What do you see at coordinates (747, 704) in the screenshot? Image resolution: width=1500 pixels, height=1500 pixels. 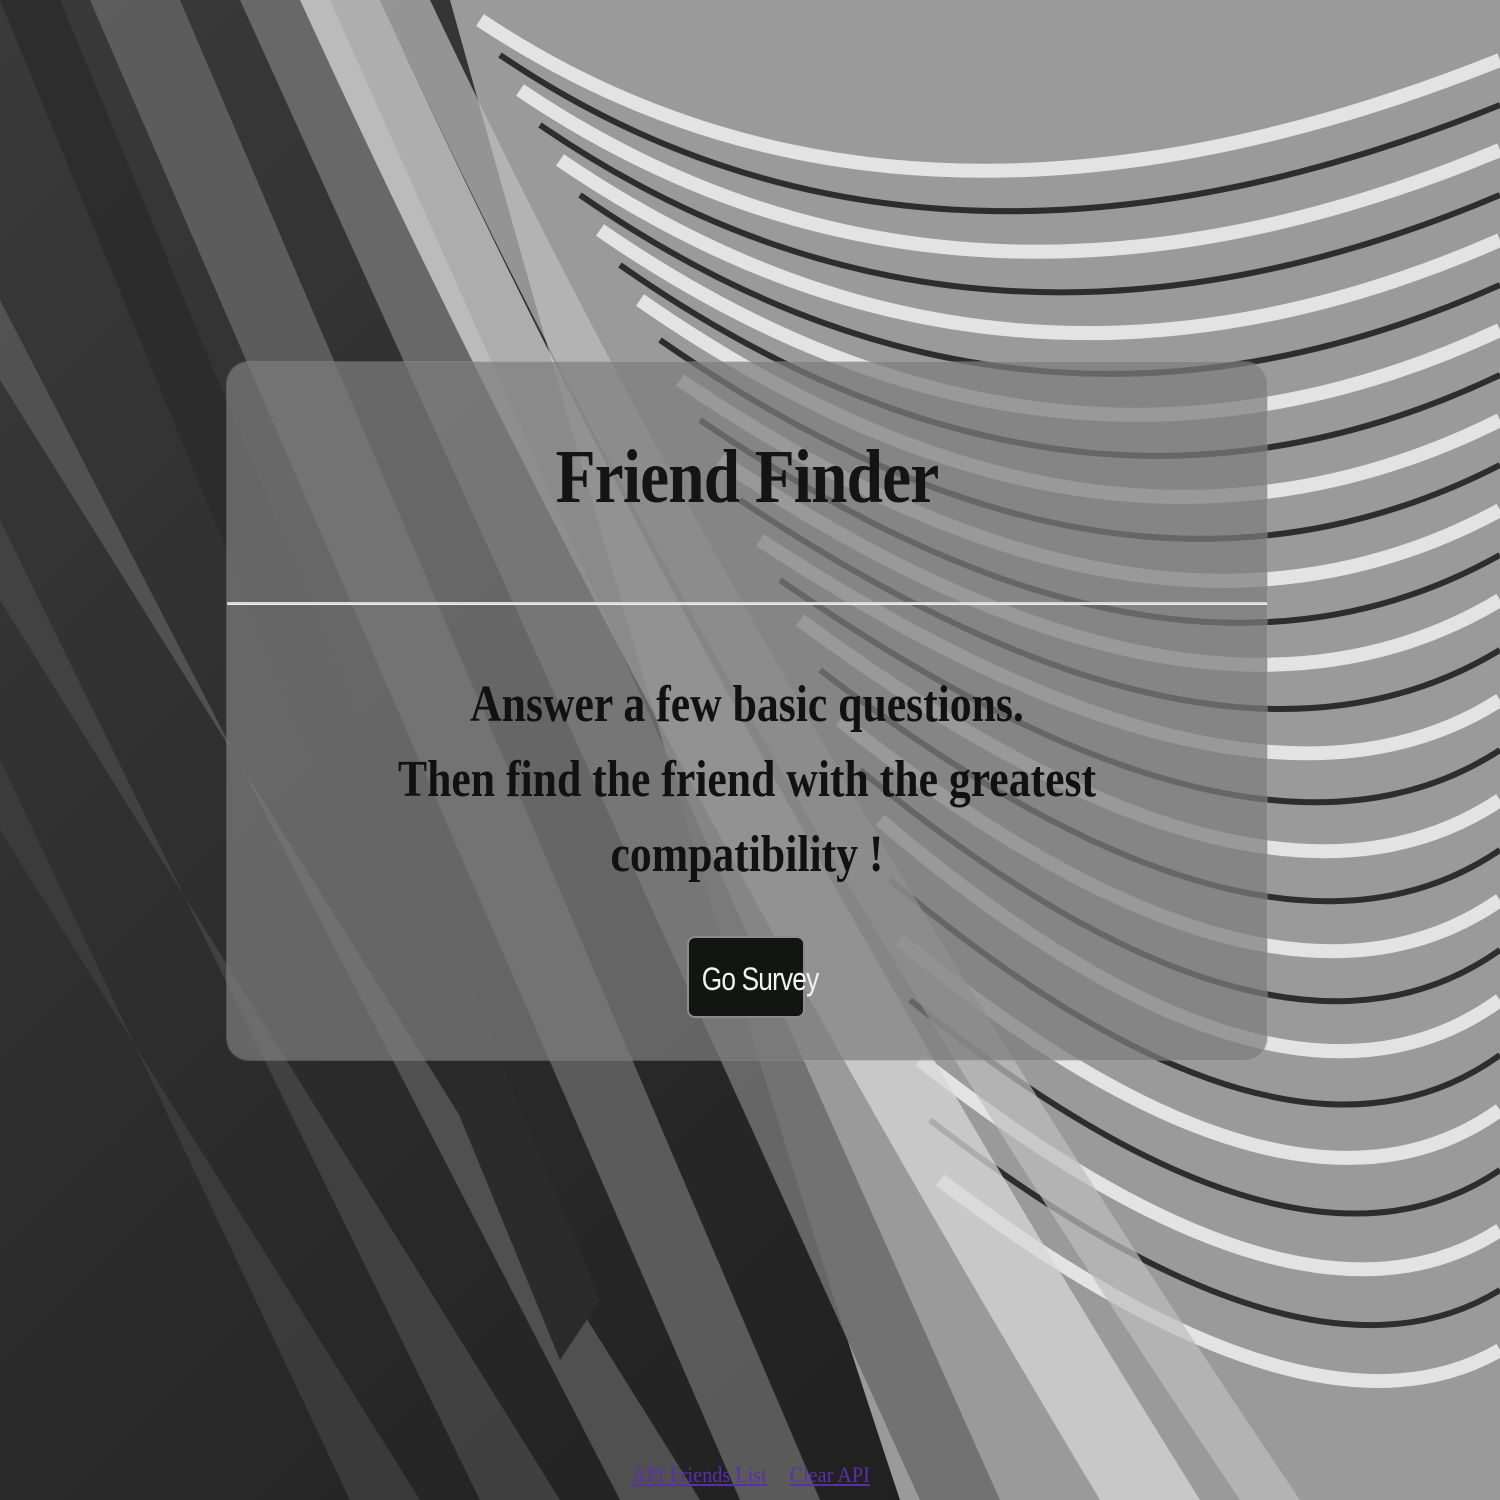 I see `intro-line-1: Answer a few basic questions.` at bounding box center [747, 704].